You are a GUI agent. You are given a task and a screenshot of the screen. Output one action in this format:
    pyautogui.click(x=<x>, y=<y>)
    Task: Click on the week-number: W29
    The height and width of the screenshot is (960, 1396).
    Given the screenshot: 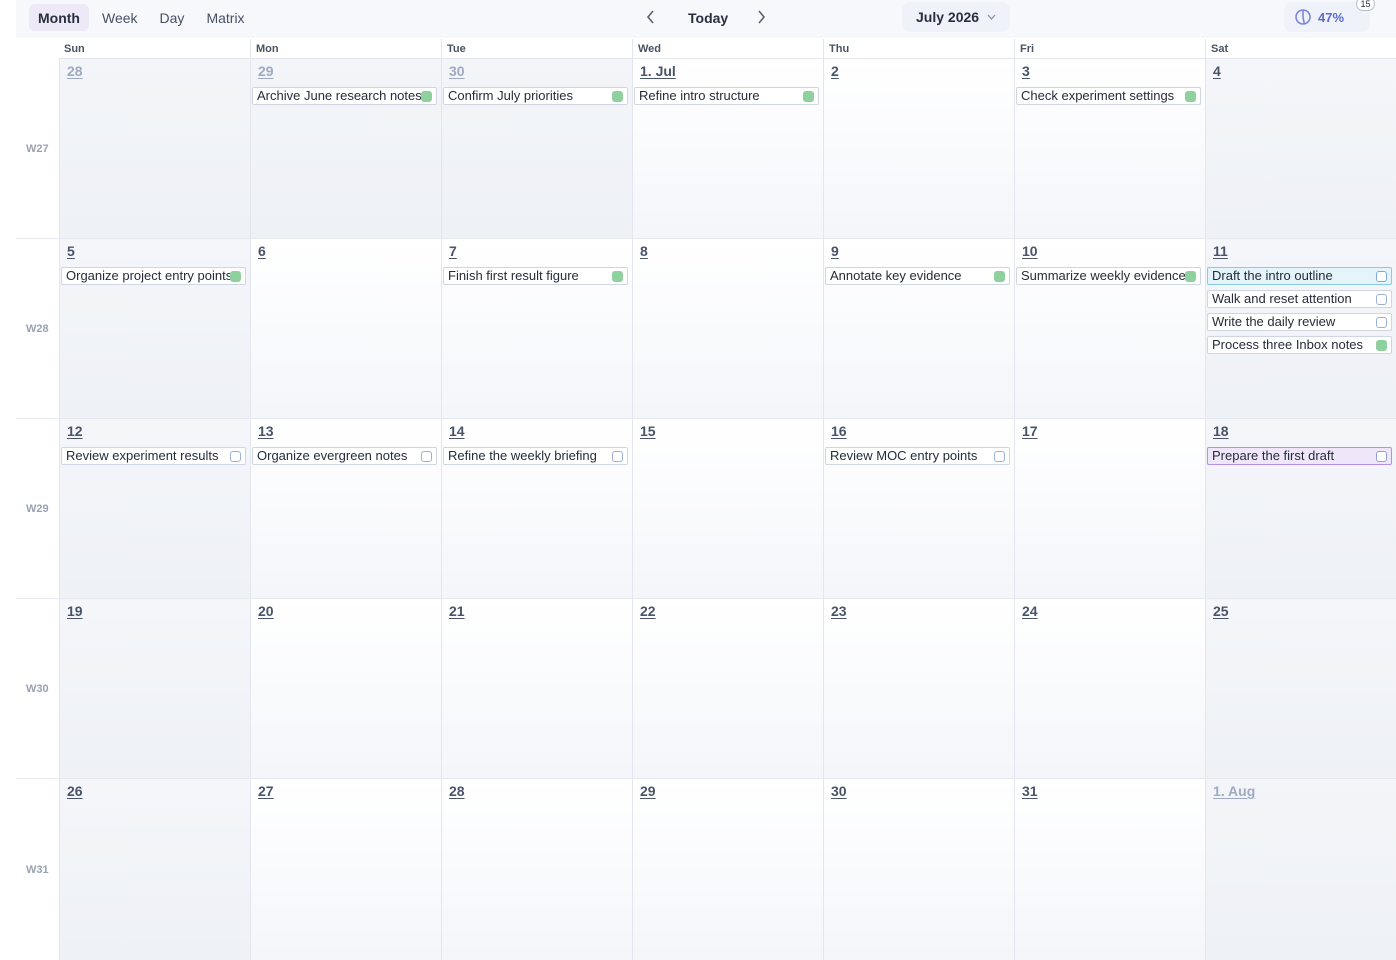 What is the action you would take?
    pyautogui.click(x=37, y=508)
    